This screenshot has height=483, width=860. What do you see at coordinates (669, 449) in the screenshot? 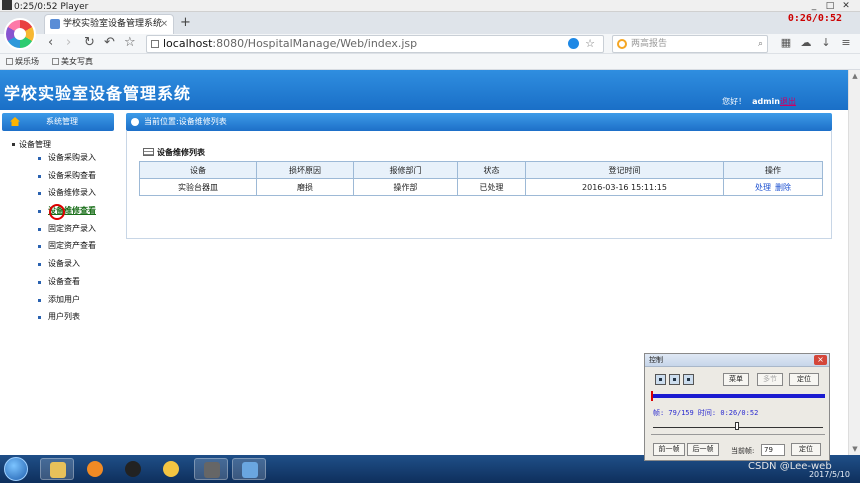
I see `prev-frame-button: 前一帧` at bounding box center [669, 449].